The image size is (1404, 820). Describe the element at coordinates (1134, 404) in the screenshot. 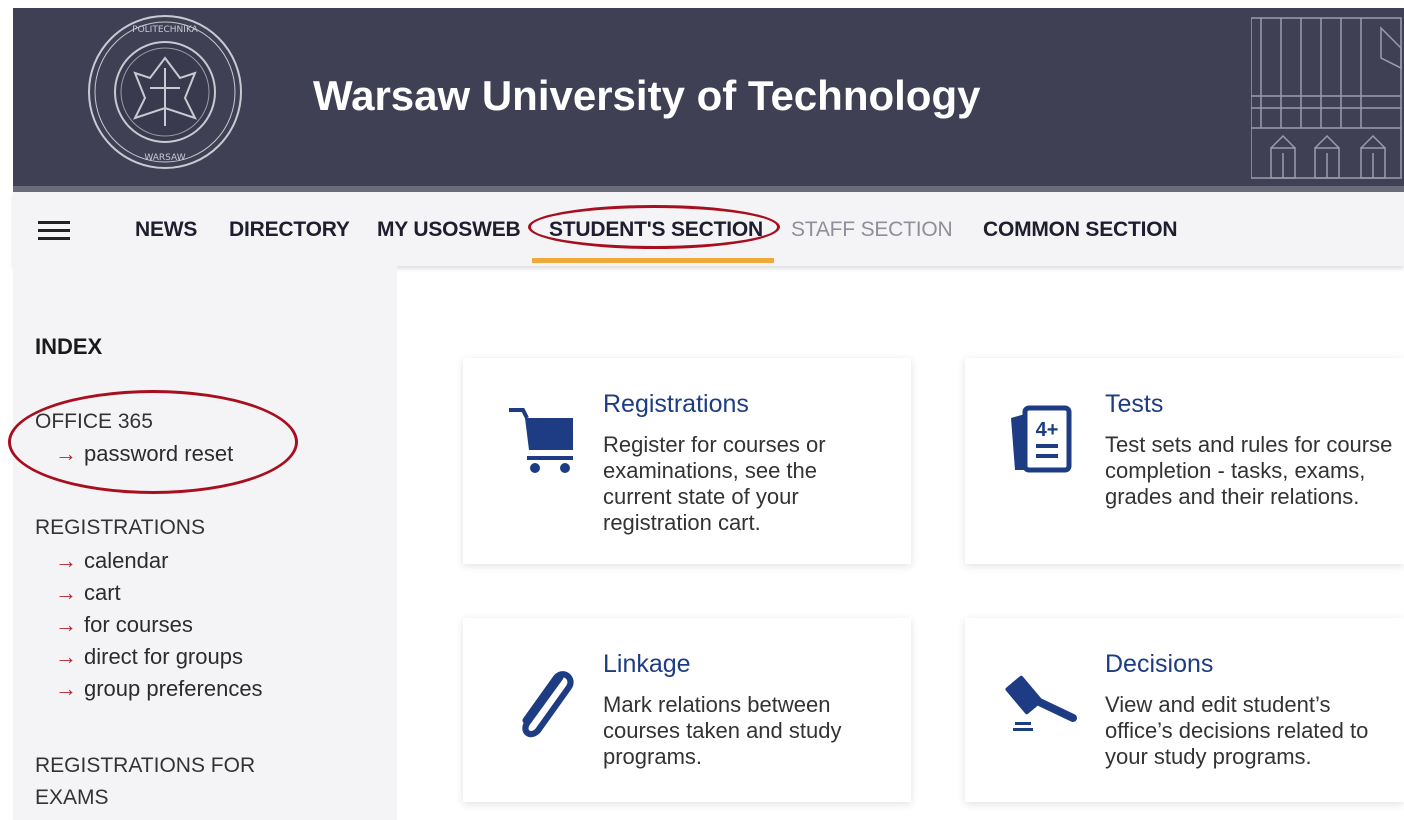

I see `card-title: Tests` at that location.